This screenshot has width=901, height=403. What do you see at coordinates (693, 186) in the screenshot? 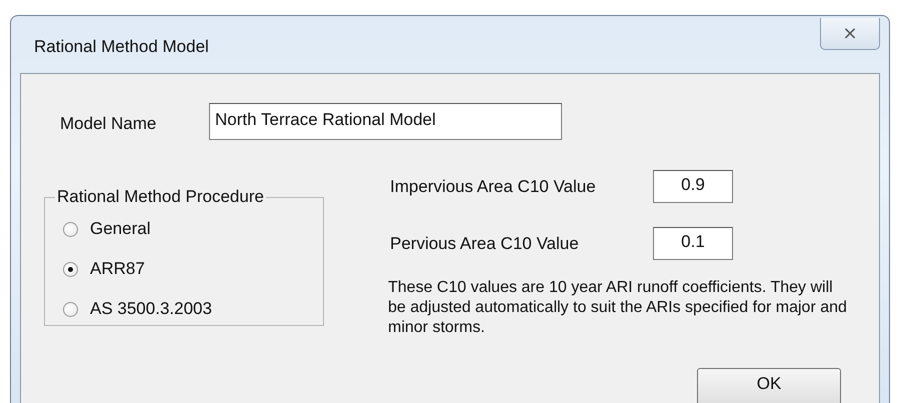
I see `coefficient-field: 0.9` at bounding box center [693, 186].